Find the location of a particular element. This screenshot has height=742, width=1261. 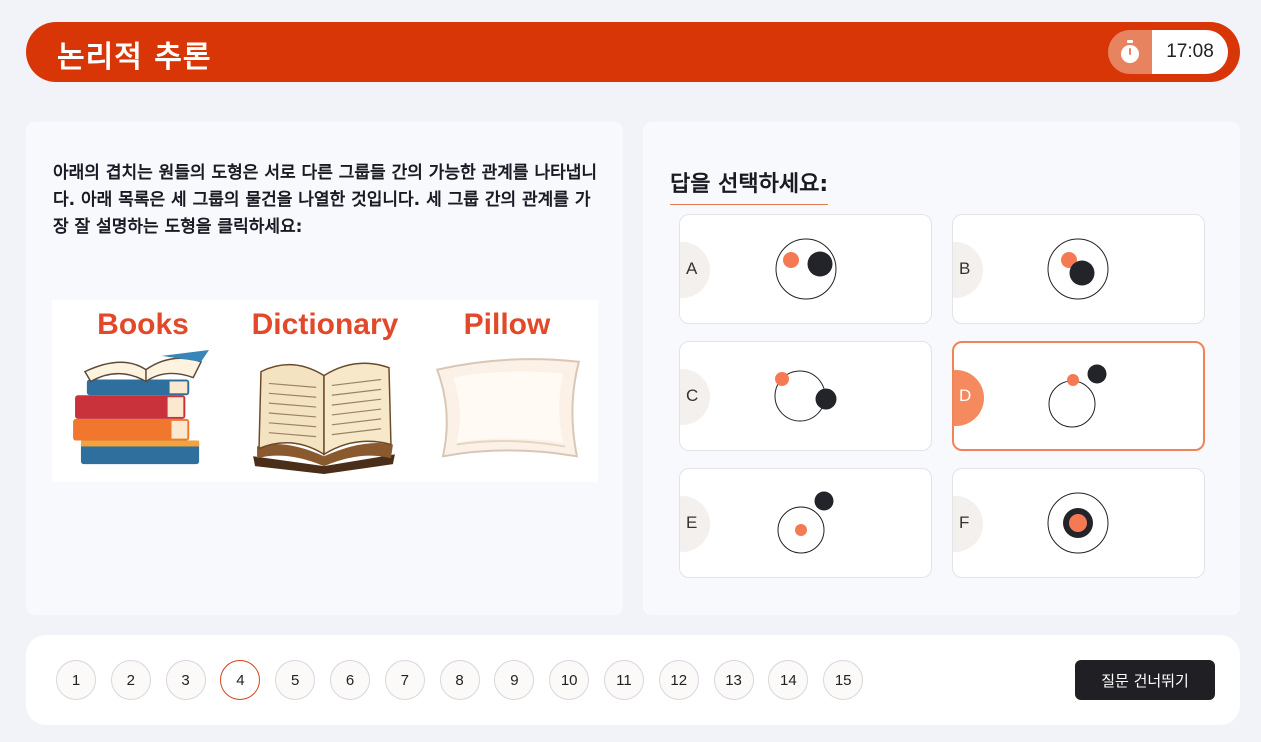

page-button-11: 11 is located at coordinates (623, 680).